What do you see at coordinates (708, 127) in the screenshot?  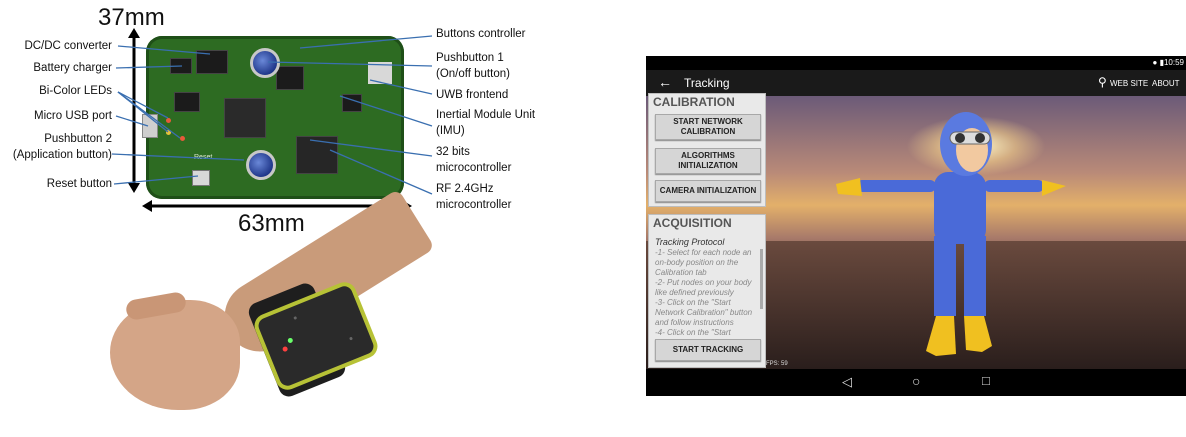 I see `start-network-calibration-button: START NETWORK CALIBRATION` at bounding box center [708, 127].